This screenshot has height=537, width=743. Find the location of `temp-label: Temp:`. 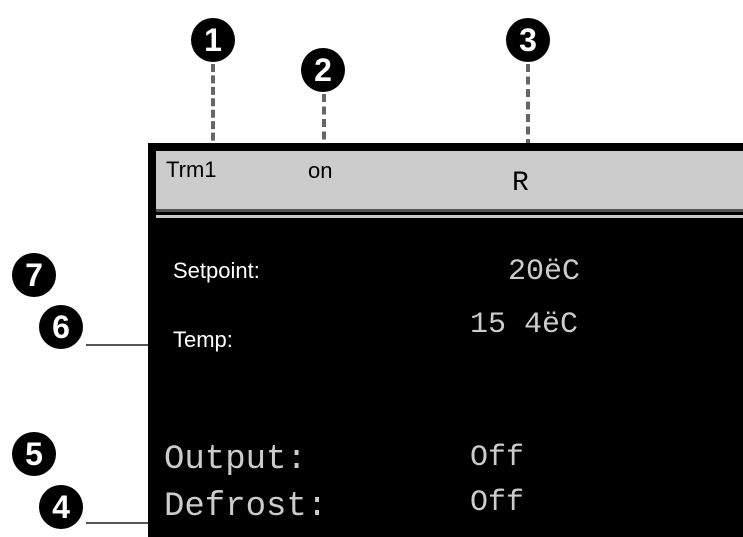

temp-label: Temp: is located at coordinates (203, 339).